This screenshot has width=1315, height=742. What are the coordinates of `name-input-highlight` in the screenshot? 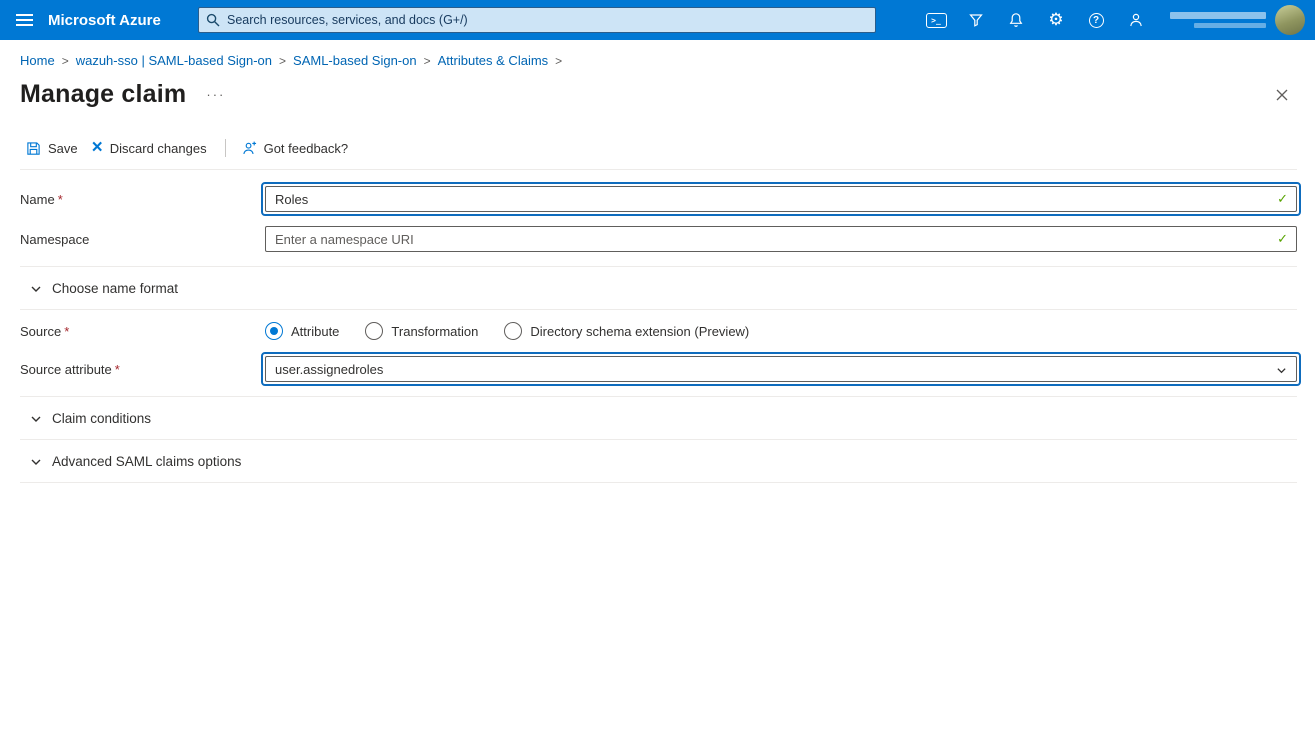 It's located at (781, 199).